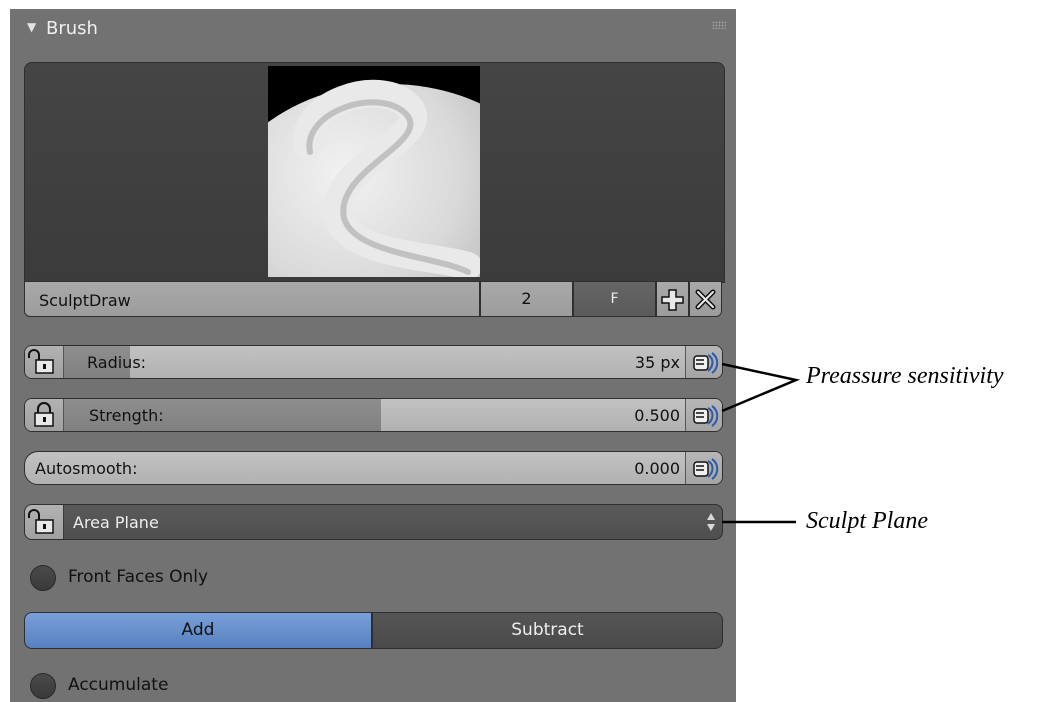  Describe the element at coordinates (867, 521) in the screenshot. I see `sculpt-plane-annotation: Sculpt Plane` at that location.